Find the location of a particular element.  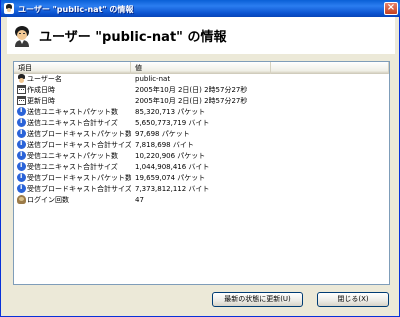

list-item: 送信ユニキャスト合計サイズ 5,650,773,719 バイト is located at coordinates (201, 123).